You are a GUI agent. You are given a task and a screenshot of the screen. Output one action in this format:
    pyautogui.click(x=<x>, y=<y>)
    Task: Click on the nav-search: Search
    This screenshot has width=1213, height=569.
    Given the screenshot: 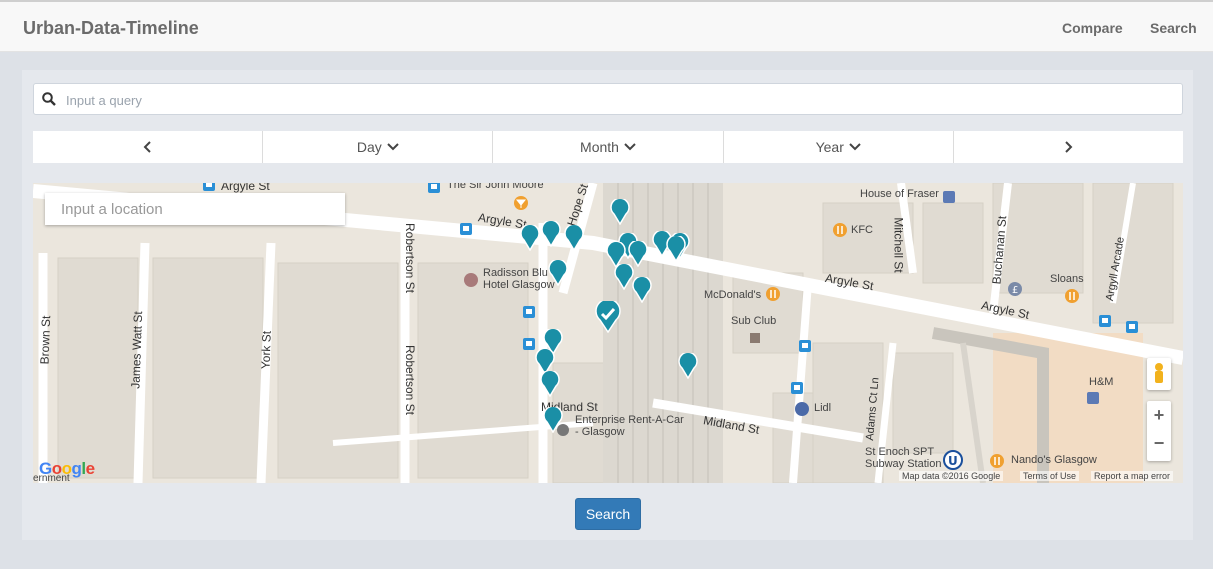 What is the action you would take?
    pyautogui.click(x=1173, y=28)
    